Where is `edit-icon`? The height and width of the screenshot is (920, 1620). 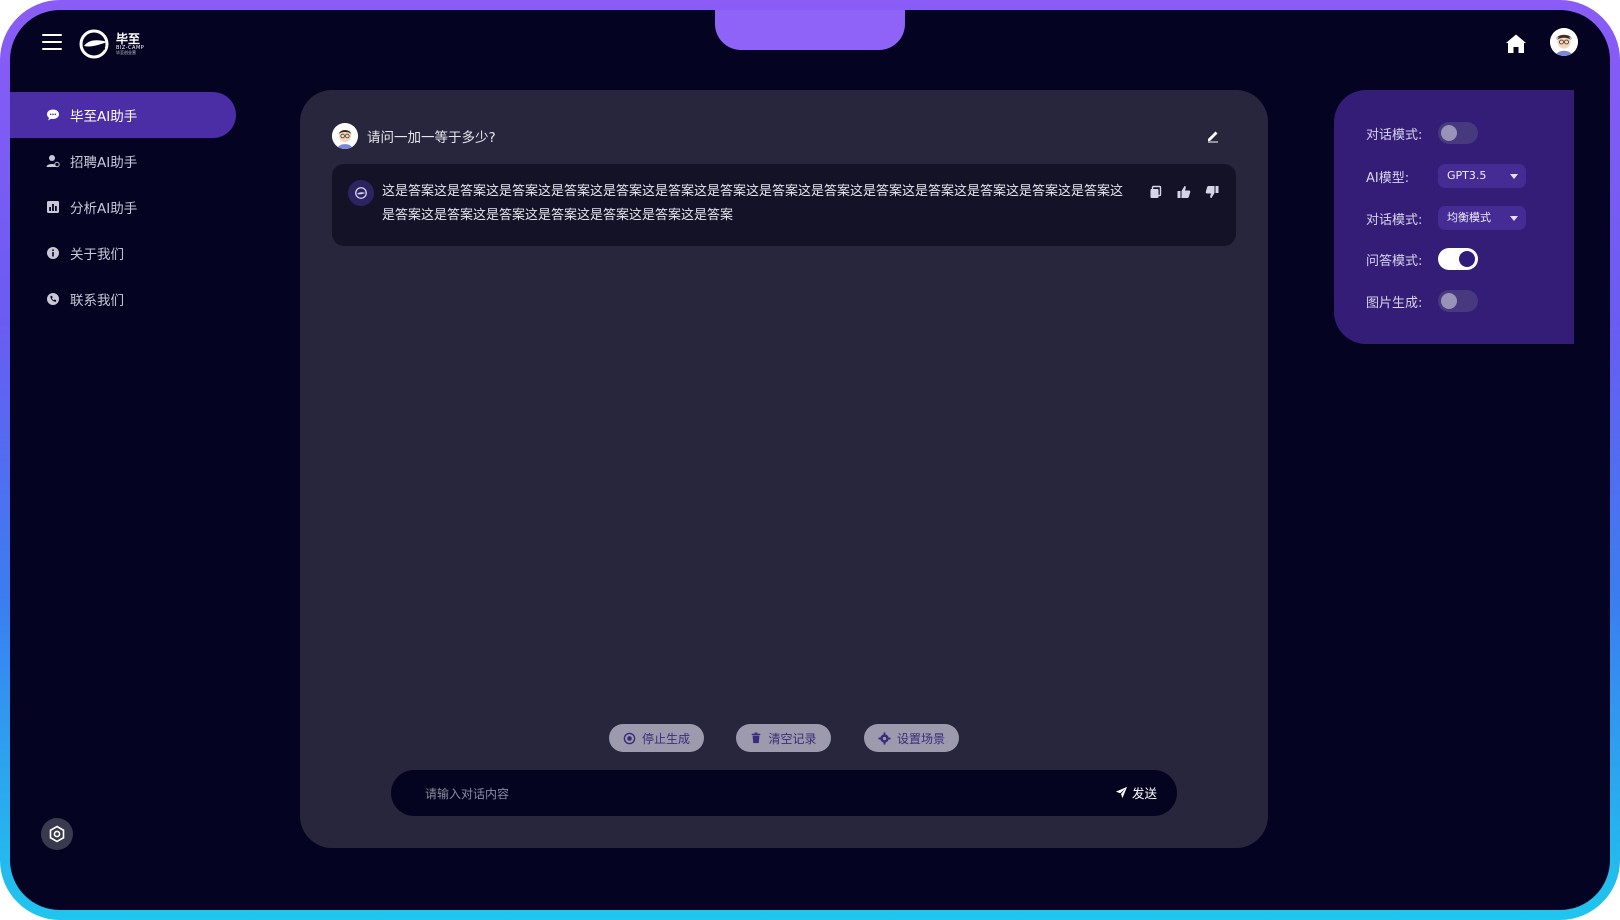 edit-icon is located at coordinates (1213, 136).